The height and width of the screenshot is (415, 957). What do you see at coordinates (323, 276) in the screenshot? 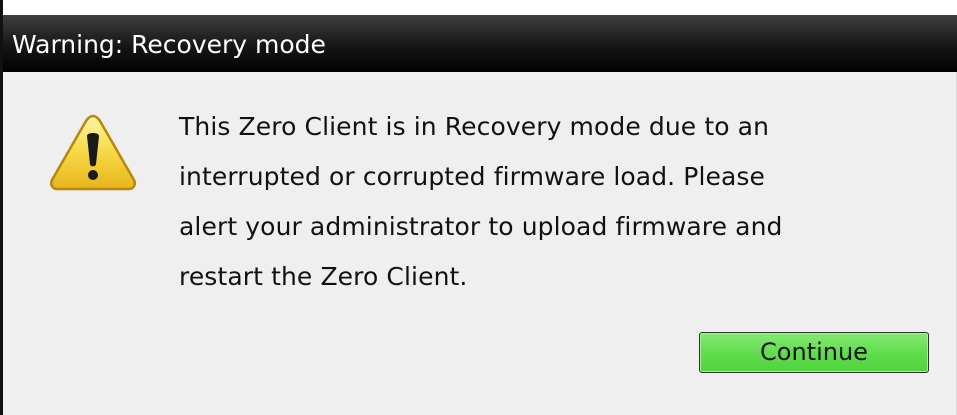
I see `message-line: restart the Zero Client.` at bounding box center [323, 276].